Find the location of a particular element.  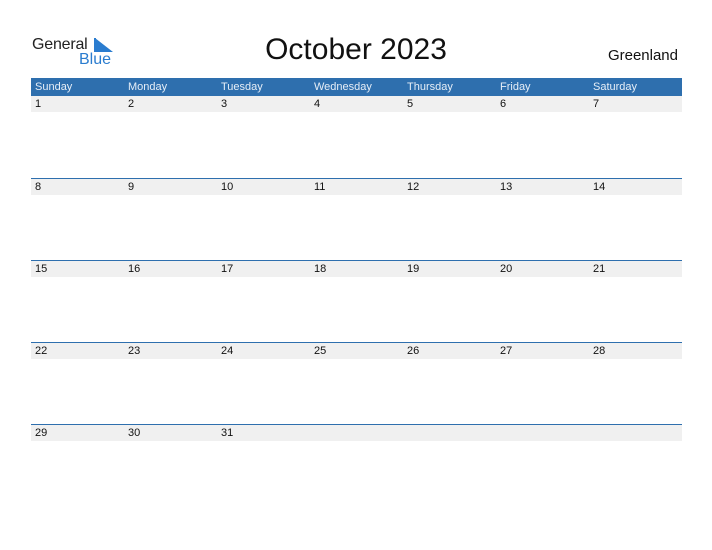

day-cell: 16 is located at coordinates (134, 269).